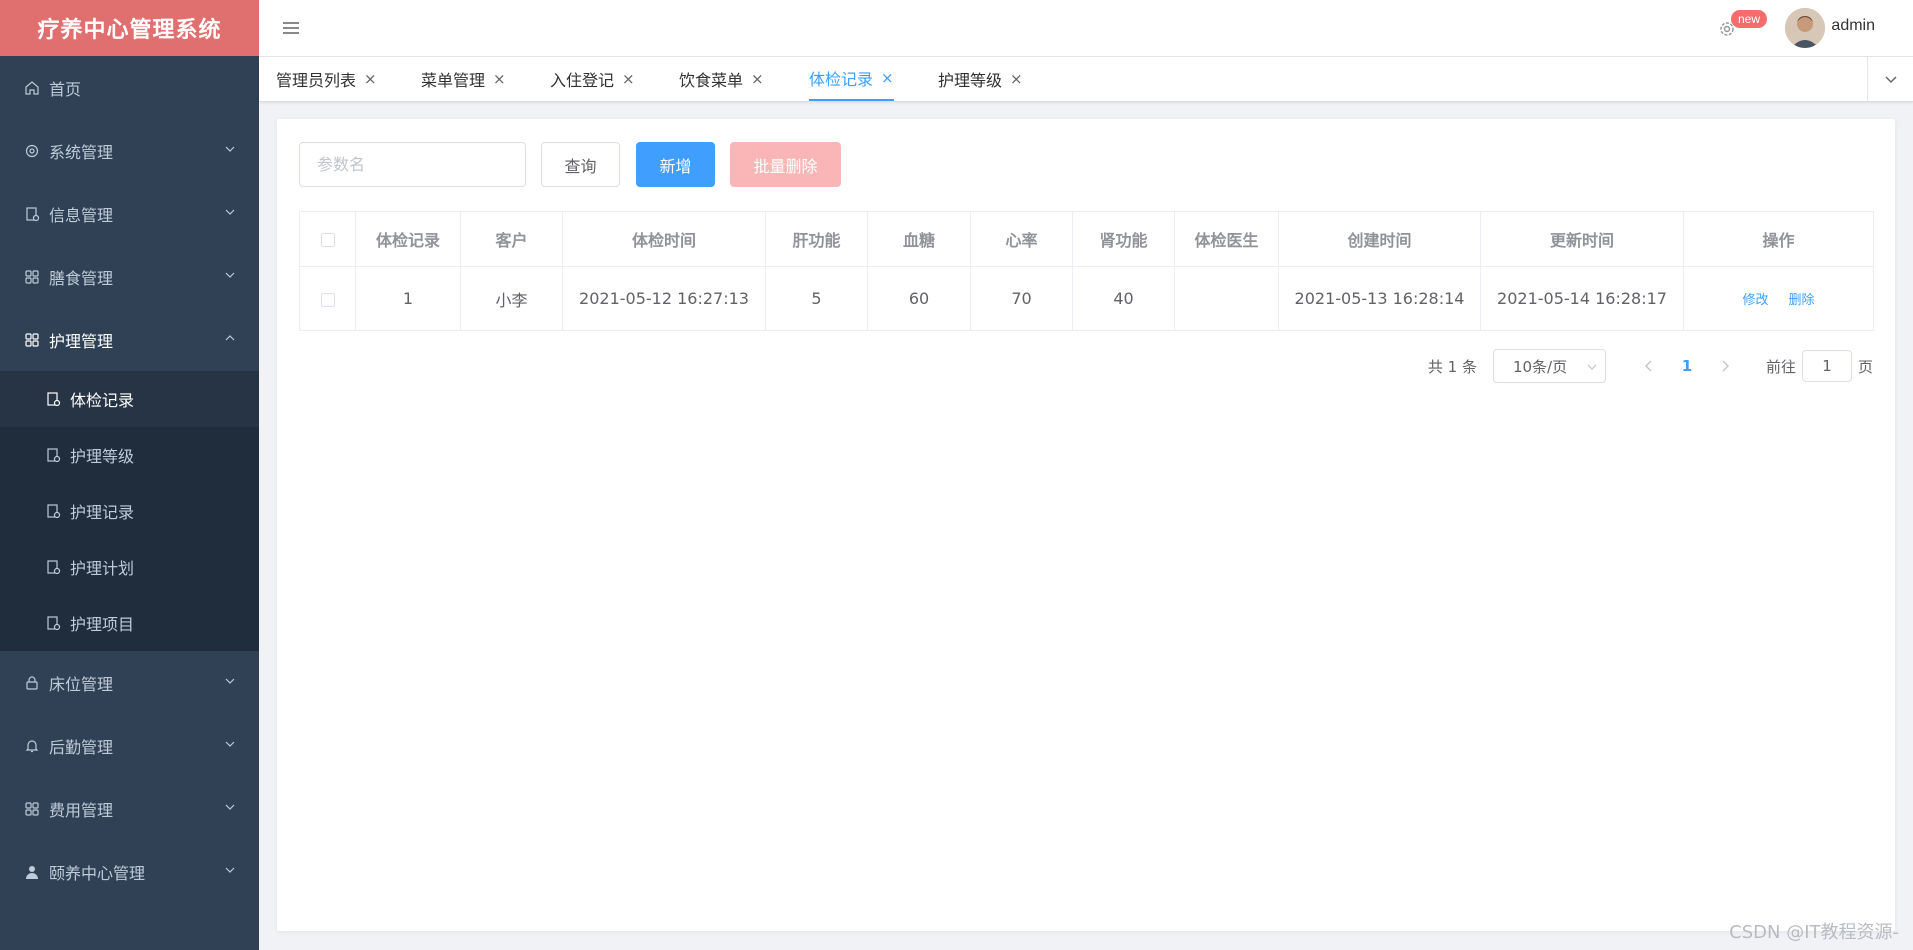  I want to click on username: admin, so click(1853, 26).